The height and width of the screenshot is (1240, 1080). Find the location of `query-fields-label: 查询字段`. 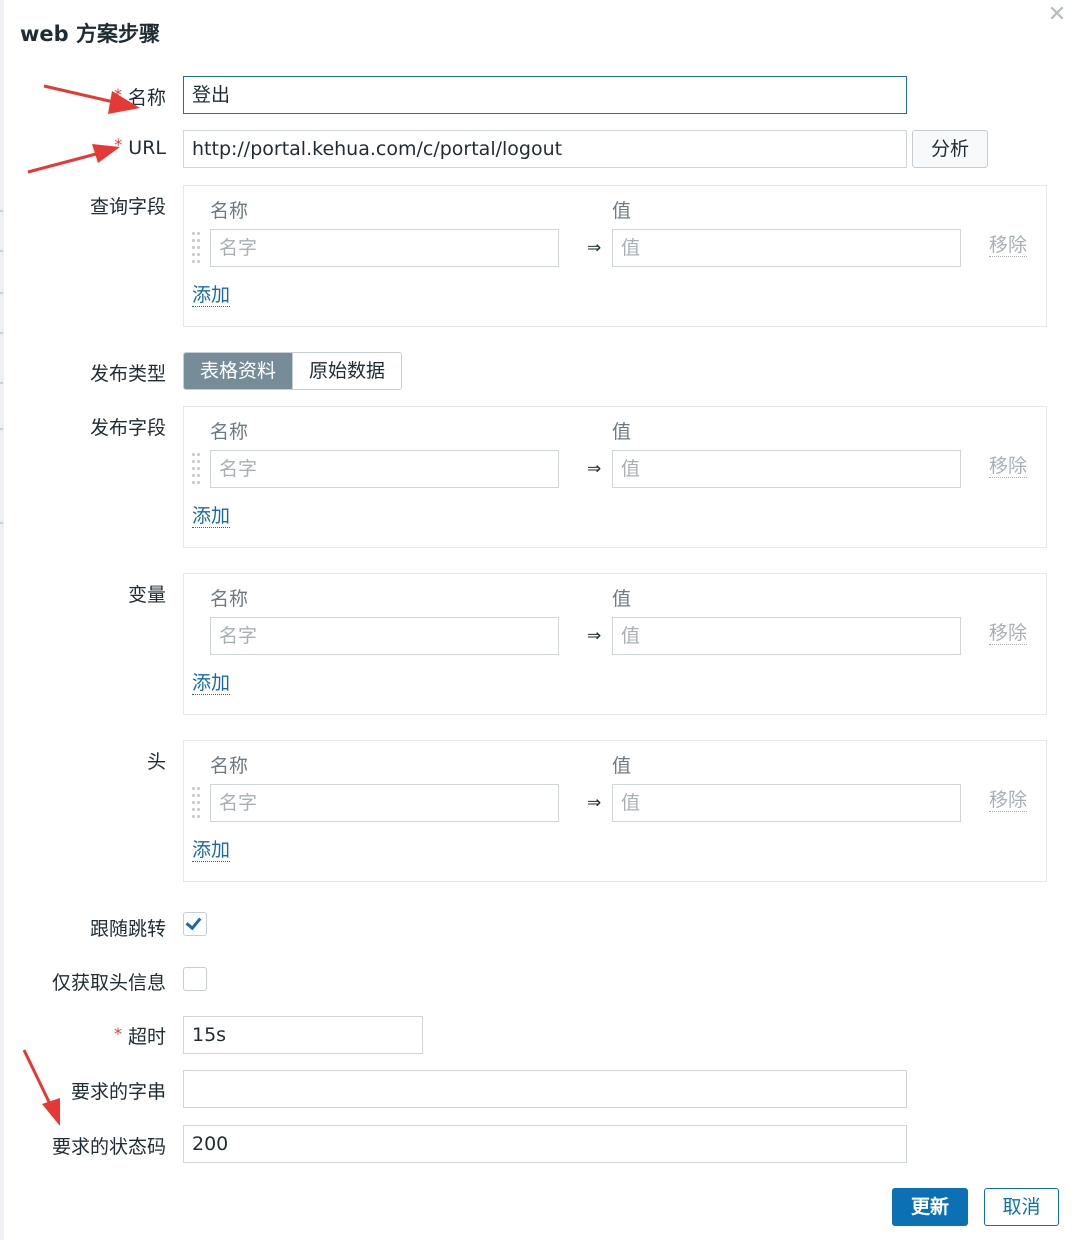

query-fields-label: 查询字段 is located at coordinates (127, 207).